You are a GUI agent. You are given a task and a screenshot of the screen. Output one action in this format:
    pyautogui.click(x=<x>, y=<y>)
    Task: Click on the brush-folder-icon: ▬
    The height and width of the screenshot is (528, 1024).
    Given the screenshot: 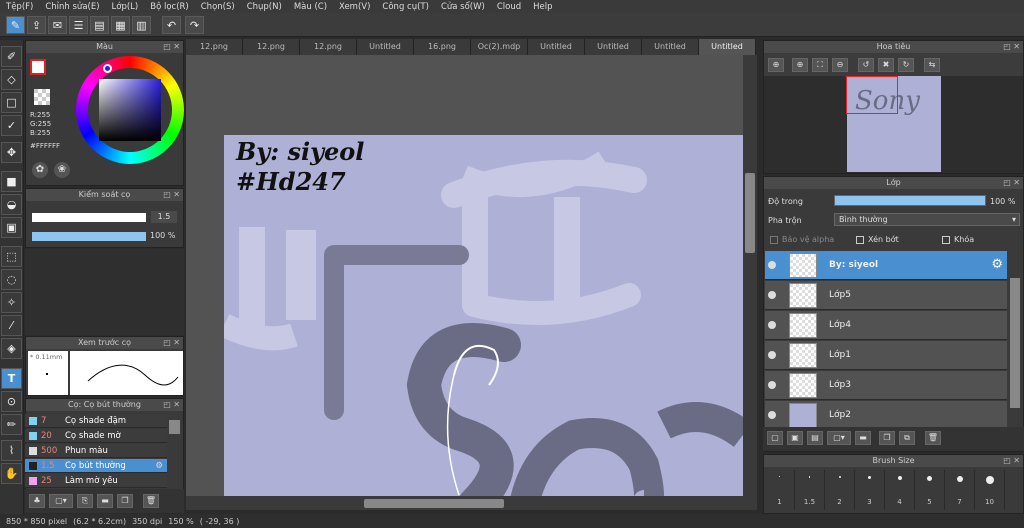 What is the action you would take?
    pyautogui.click(x=105, y=501)
    